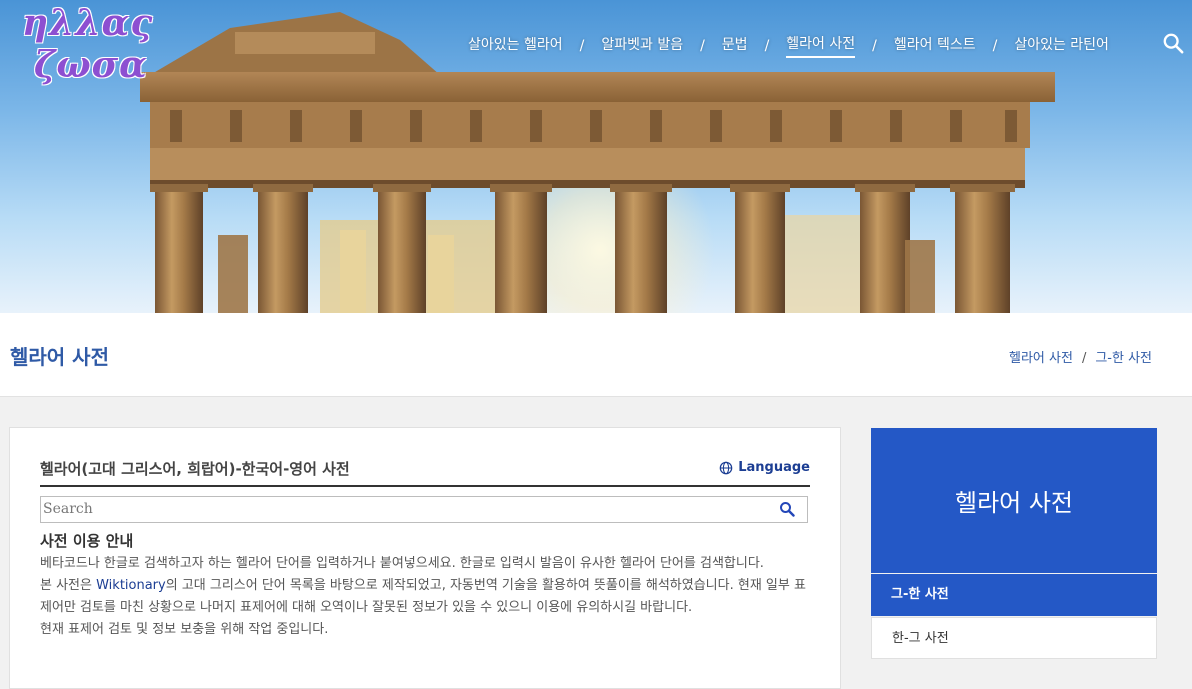 The height and width of the screenshot is (689, 1192). I want to click on globe-icon, so click(726, 467).